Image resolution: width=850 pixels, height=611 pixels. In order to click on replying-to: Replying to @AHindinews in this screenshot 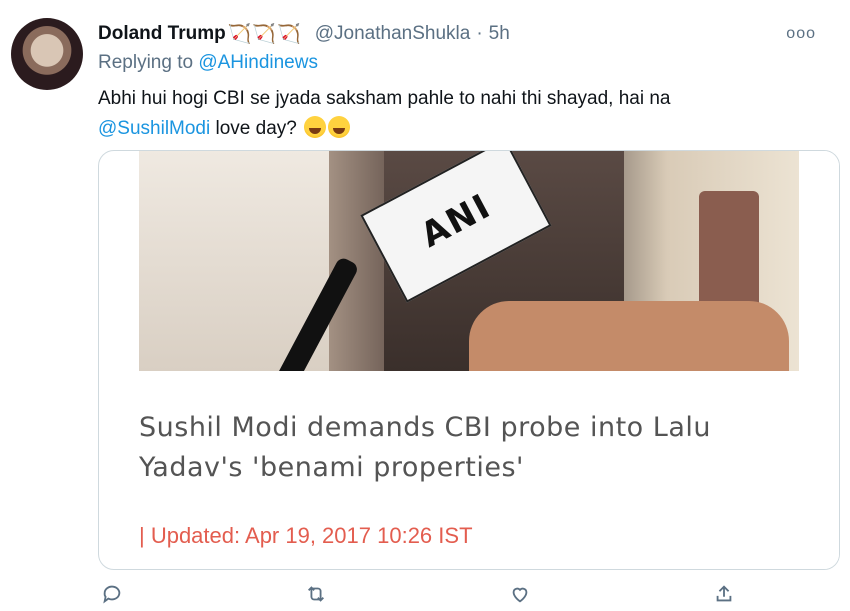, I will do `click(208, 63)`.